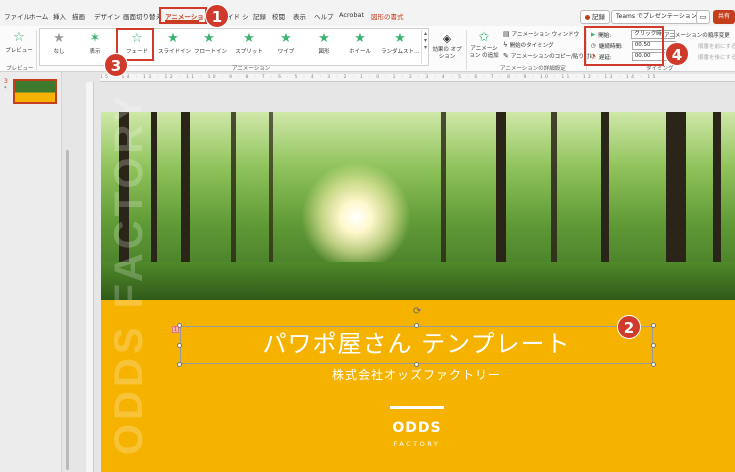  I want to click on record-button: 記録, so click(595, 17).